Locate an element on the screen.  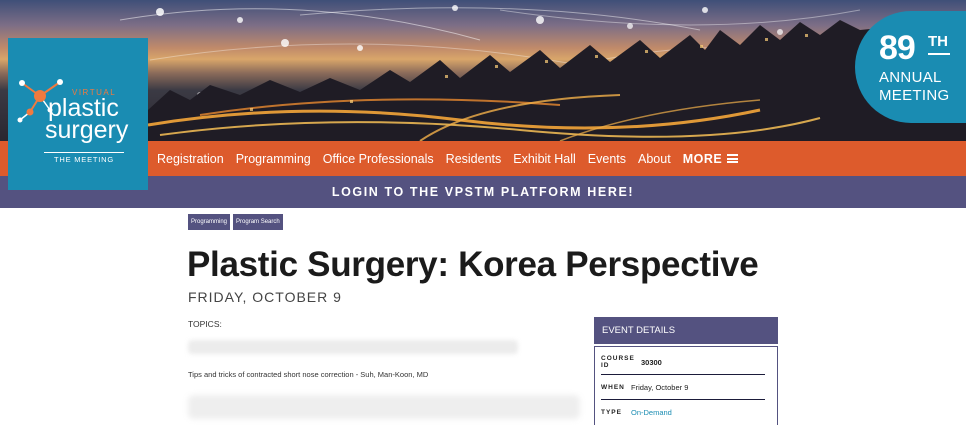
when-label: WHEN is located at coordinates (613, 387).